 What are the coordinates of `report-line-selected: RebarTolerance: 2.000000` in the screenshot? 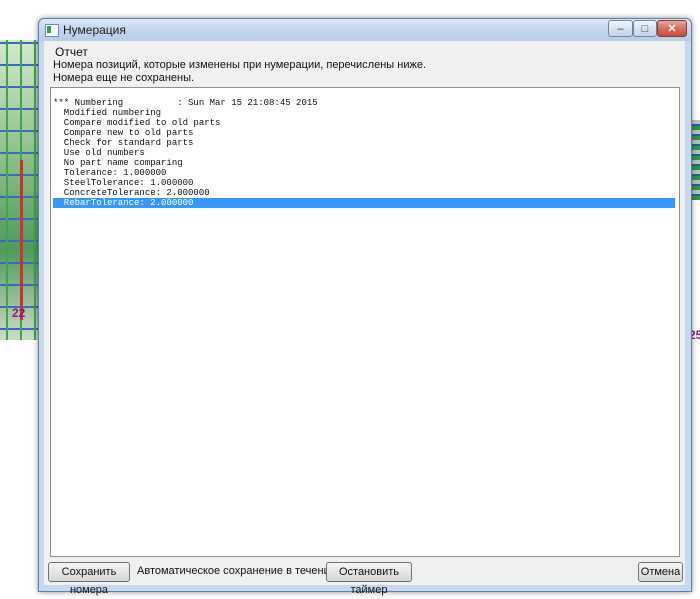 It's located at (364, 203).